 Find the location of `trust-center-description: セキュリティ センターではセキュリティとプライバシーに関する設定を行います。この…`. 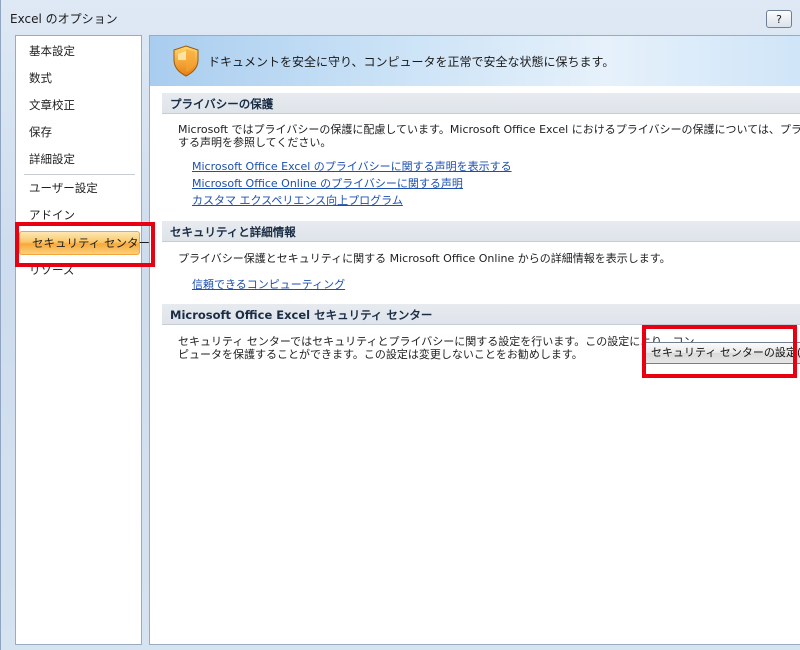

trust-center-description: セキュリティ センターではセキュリティとプライバシーに関する設定を行います。この… is located at coordinates (436, 341).